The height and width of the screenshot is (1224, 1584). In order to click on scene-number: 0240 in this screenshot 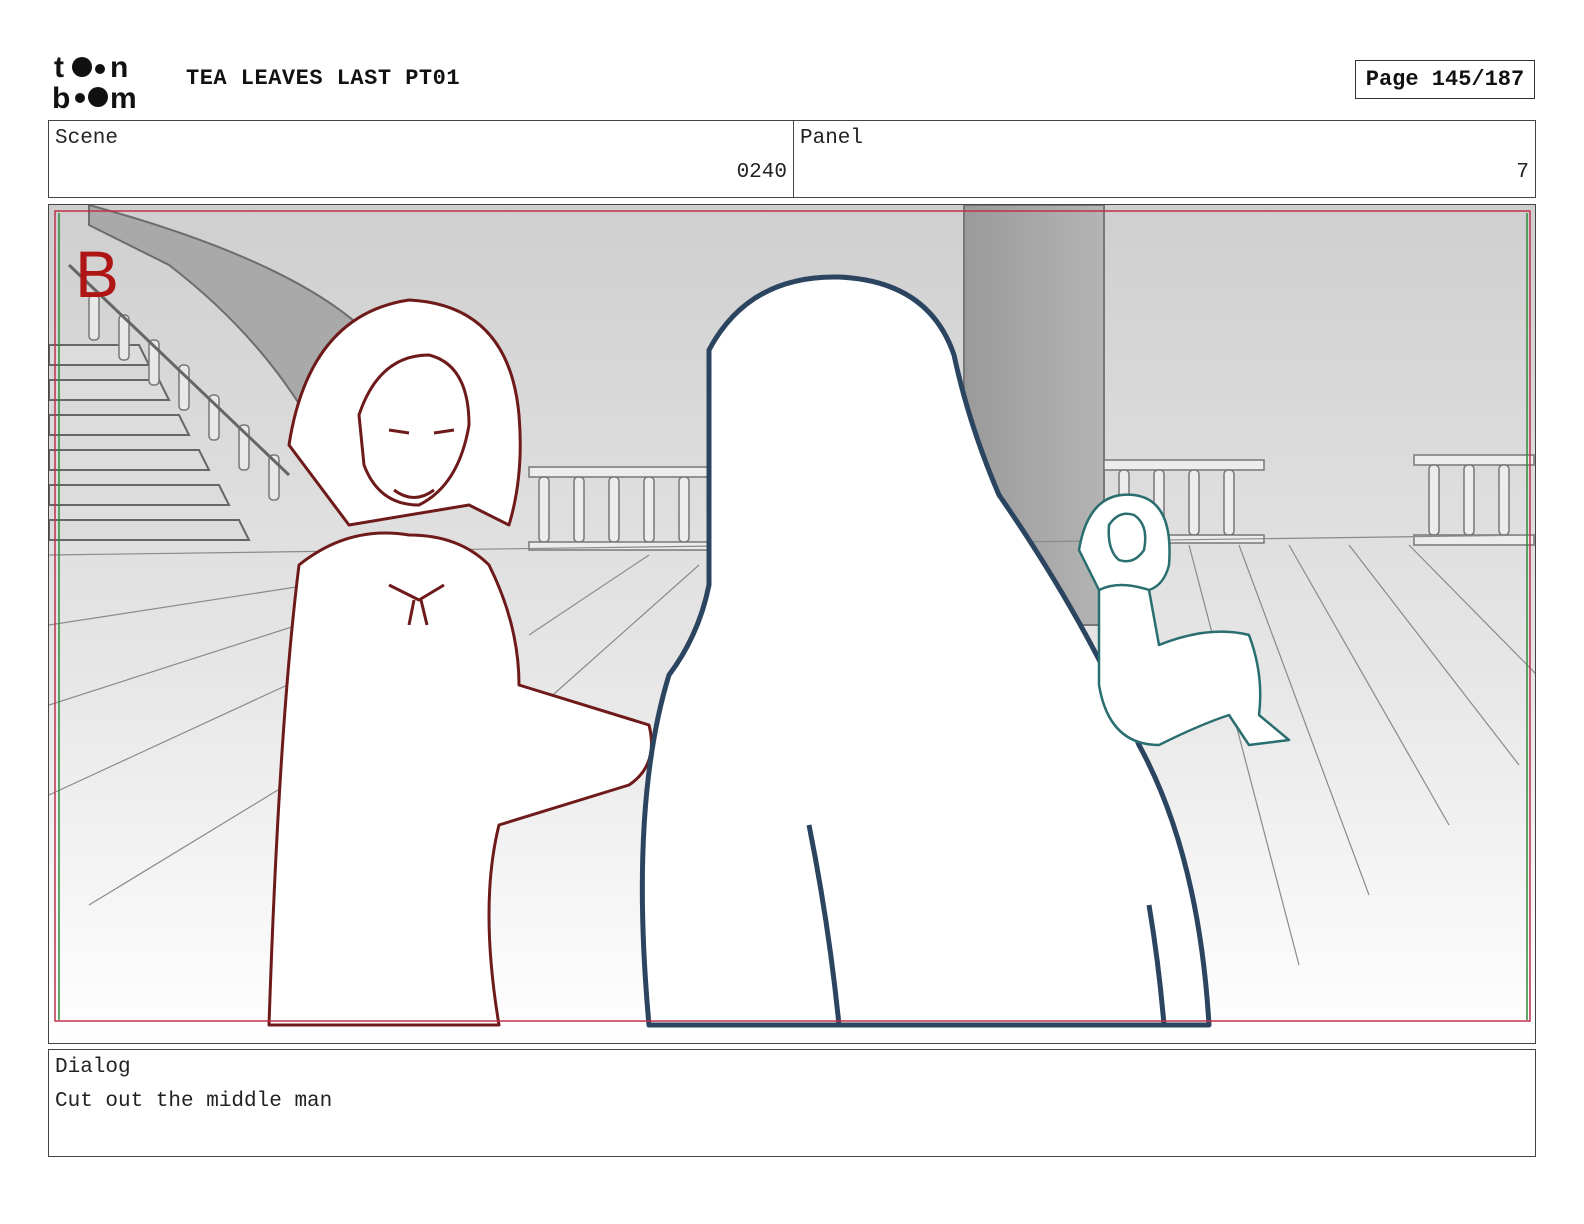, I will do `click(761, 172)`.